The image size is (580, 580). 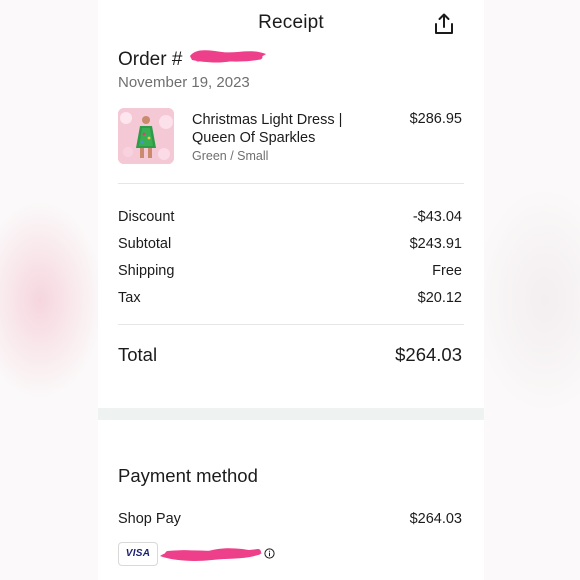 I want to click on card-number-redaction, so click(x=211, y=554).